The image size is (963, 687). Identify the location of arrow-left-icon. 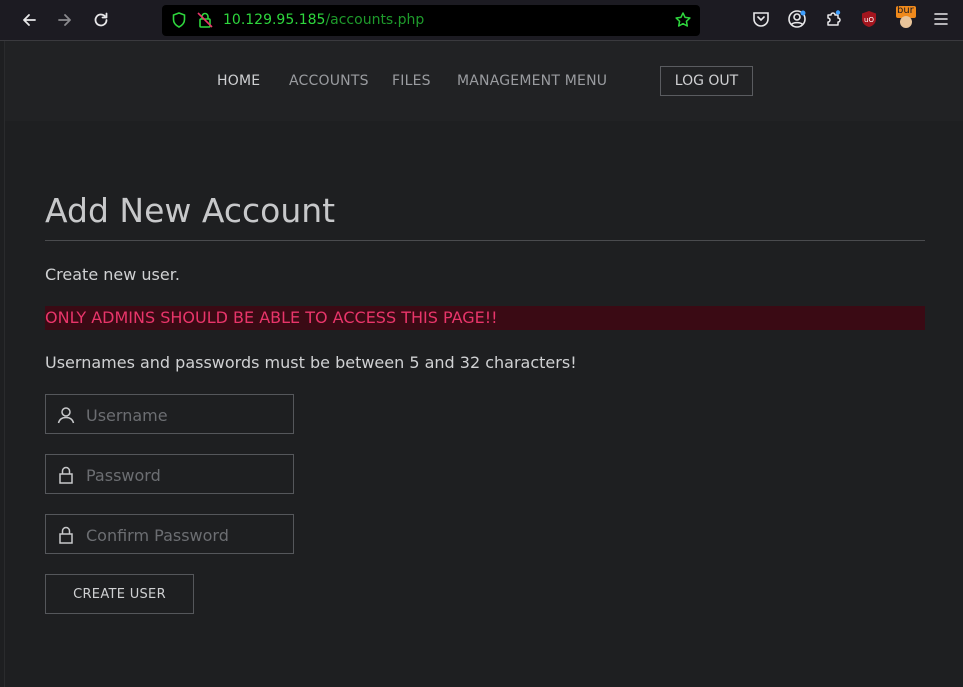
(29, 20).